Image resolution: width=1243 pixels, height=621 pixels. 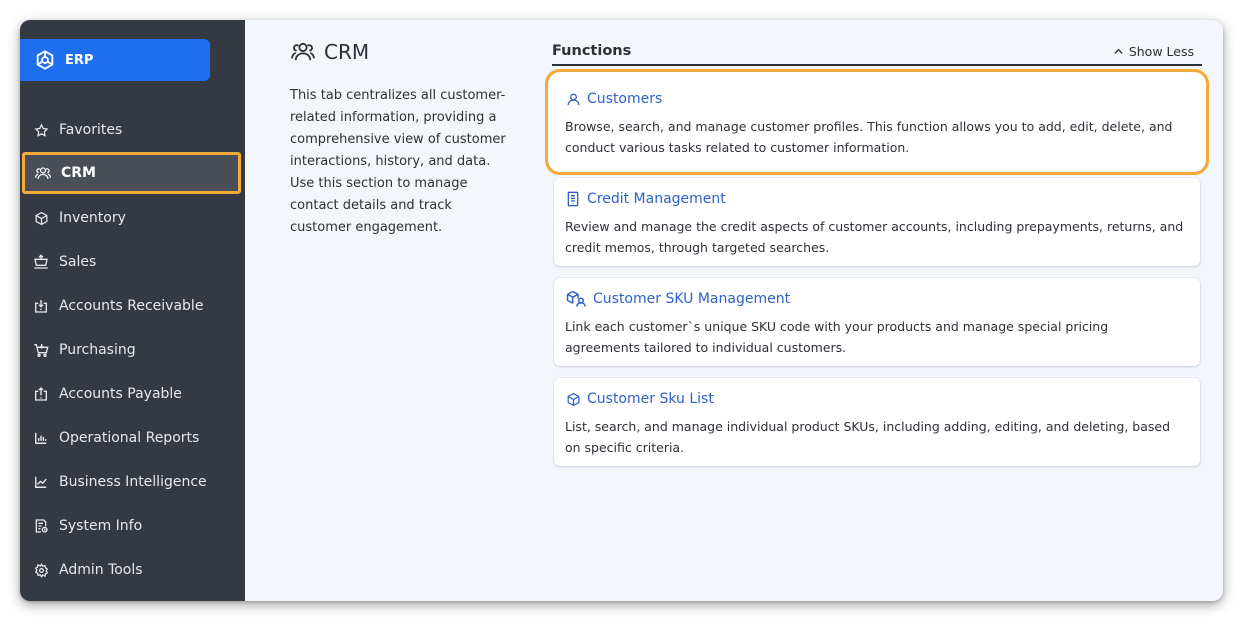 What do you see at coordinates (877, 54) in the screenshot?
I see `functions-header: Functions Show Less` at bounding box center [877, 54].